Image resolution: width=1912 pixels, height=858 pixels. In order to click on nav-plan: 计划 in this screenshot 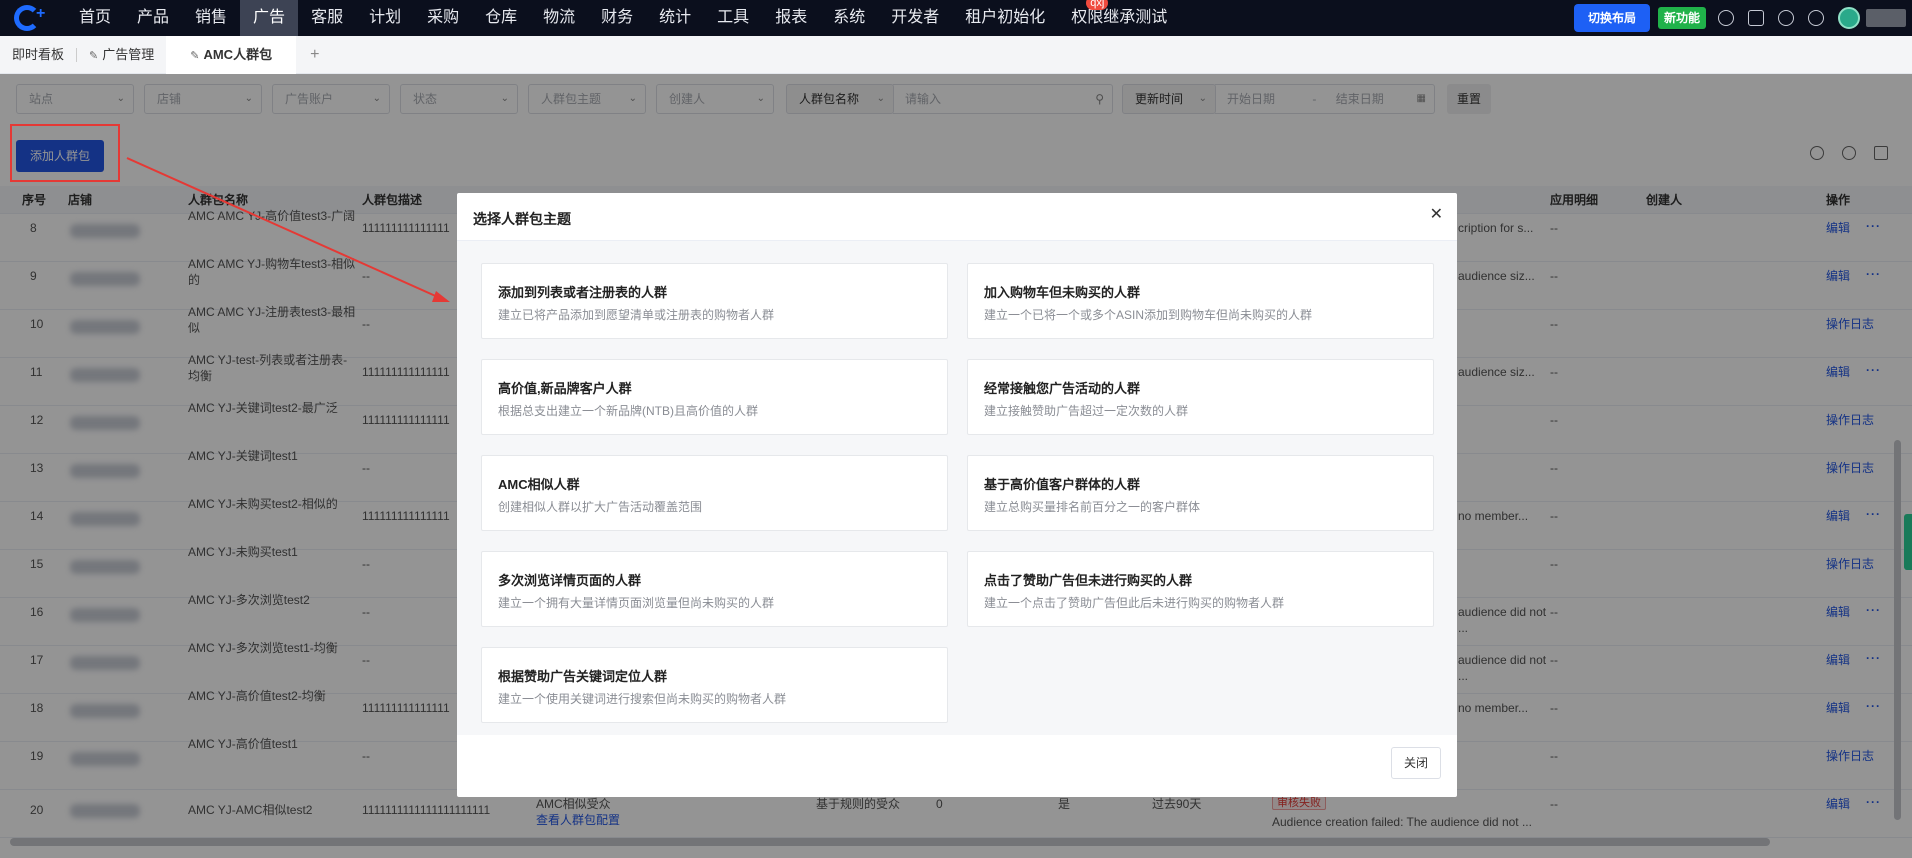, I will do `click(385, 18)`.